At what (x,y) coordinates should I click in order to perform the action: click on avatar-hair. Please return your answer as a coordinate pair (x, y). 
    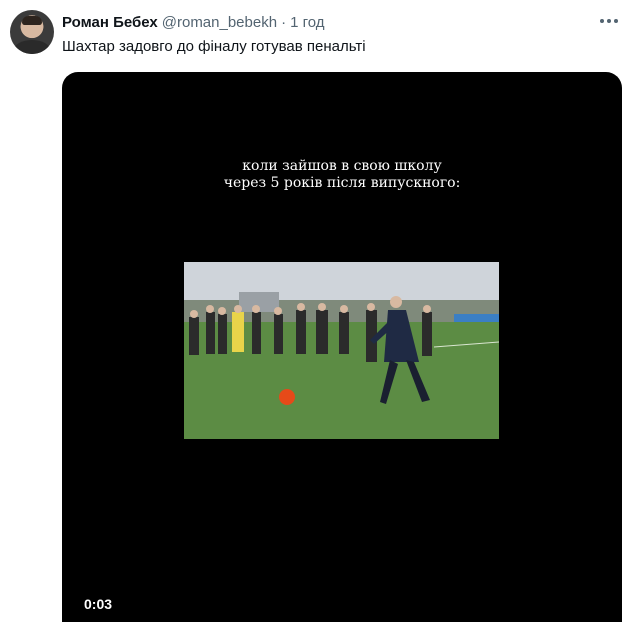
    Looking at the image, I should click on (32, 20).